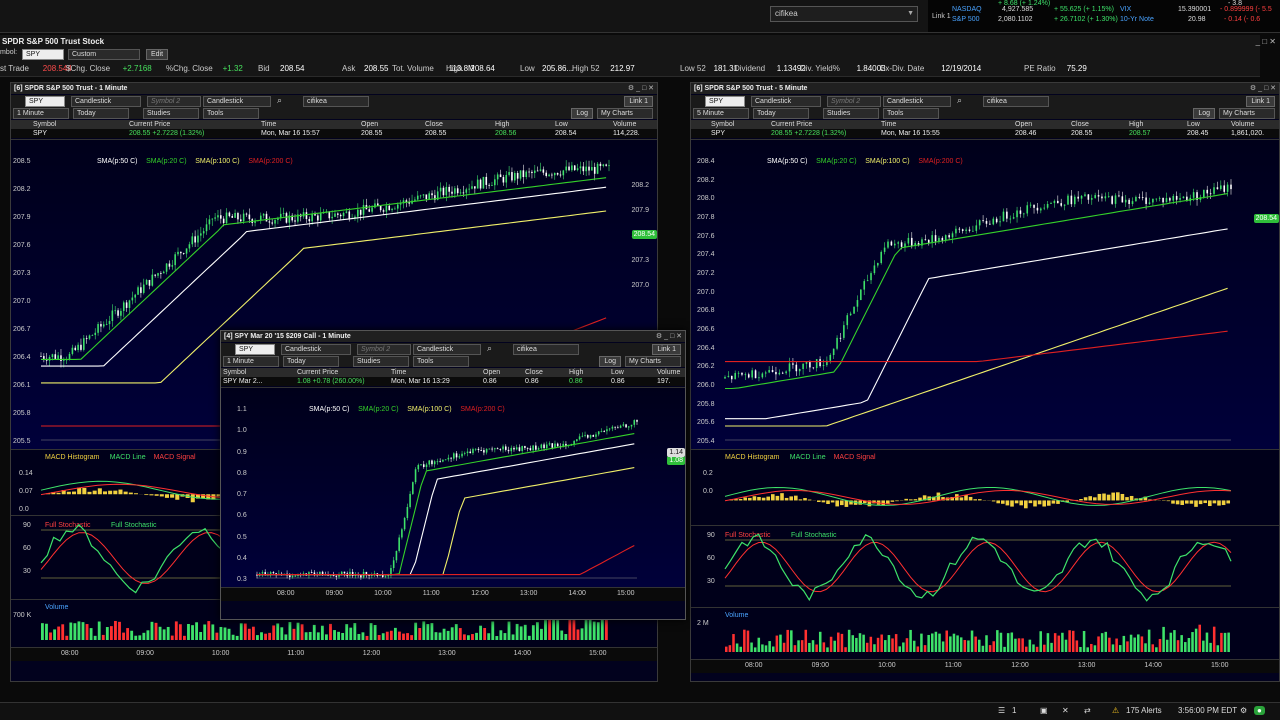 The image size is (1280, 720). Describe the element at coordinates (1001, 710) in the screenshot. I see `menu-icon: ☰` at that location.